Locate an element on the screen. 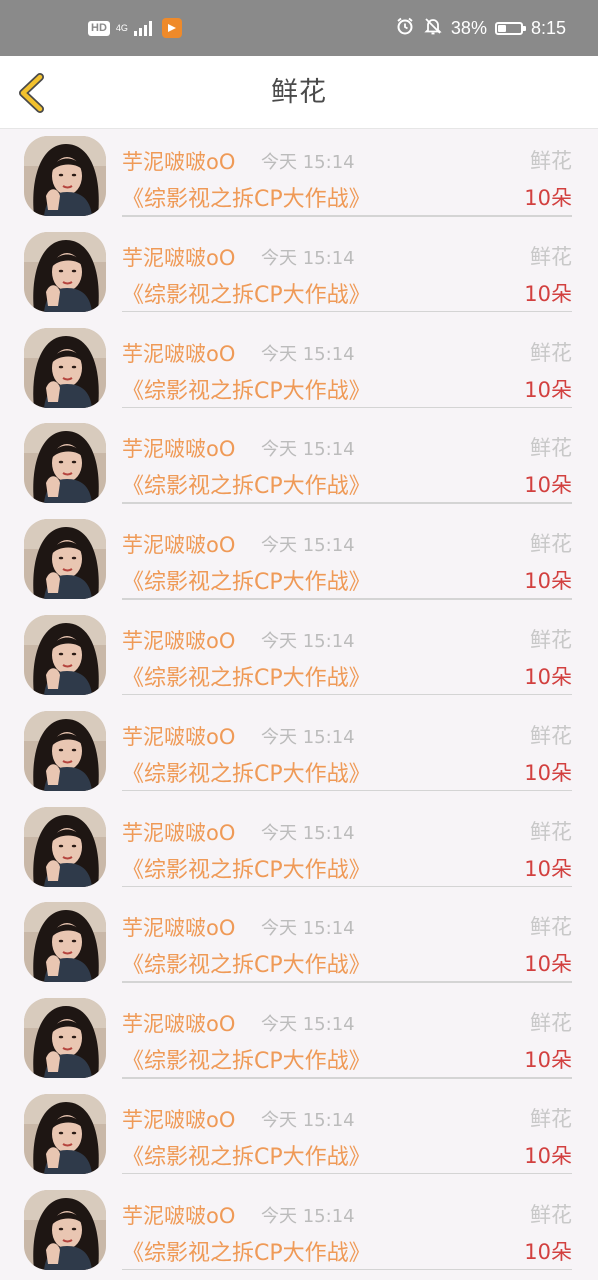  page-title: 鲜花 is located at coordinates (299, 92).